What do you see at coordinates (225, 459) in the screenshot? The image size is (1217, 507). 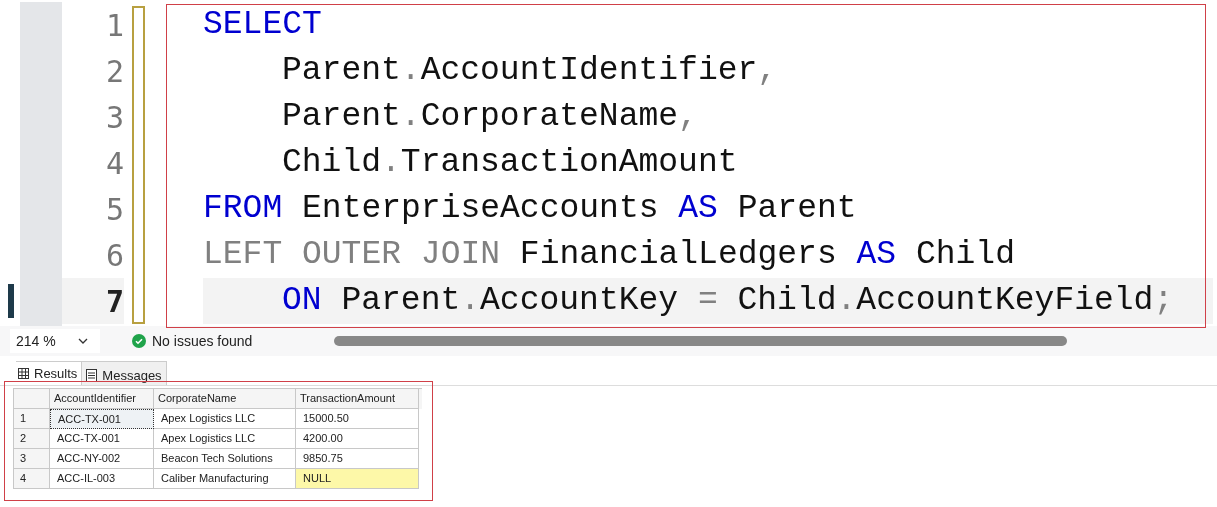 I see `table-cell: Beacon Tech Solutions` at bounding box center [225, 459].